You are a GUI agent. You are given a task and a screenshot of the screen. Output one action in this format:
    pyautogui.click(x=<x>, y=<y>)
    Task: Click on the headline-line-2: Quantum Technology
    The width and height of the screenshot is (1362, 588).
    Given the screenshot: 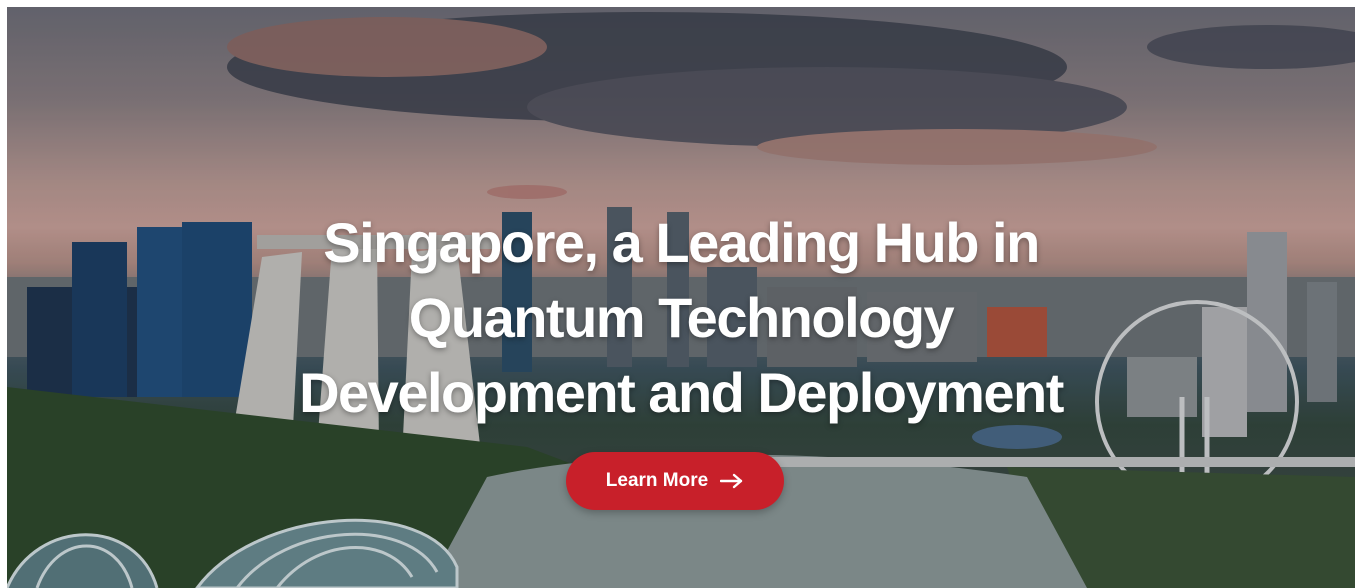 What is the action you would take?
    pyautogui.click(x=681, y=317)
    